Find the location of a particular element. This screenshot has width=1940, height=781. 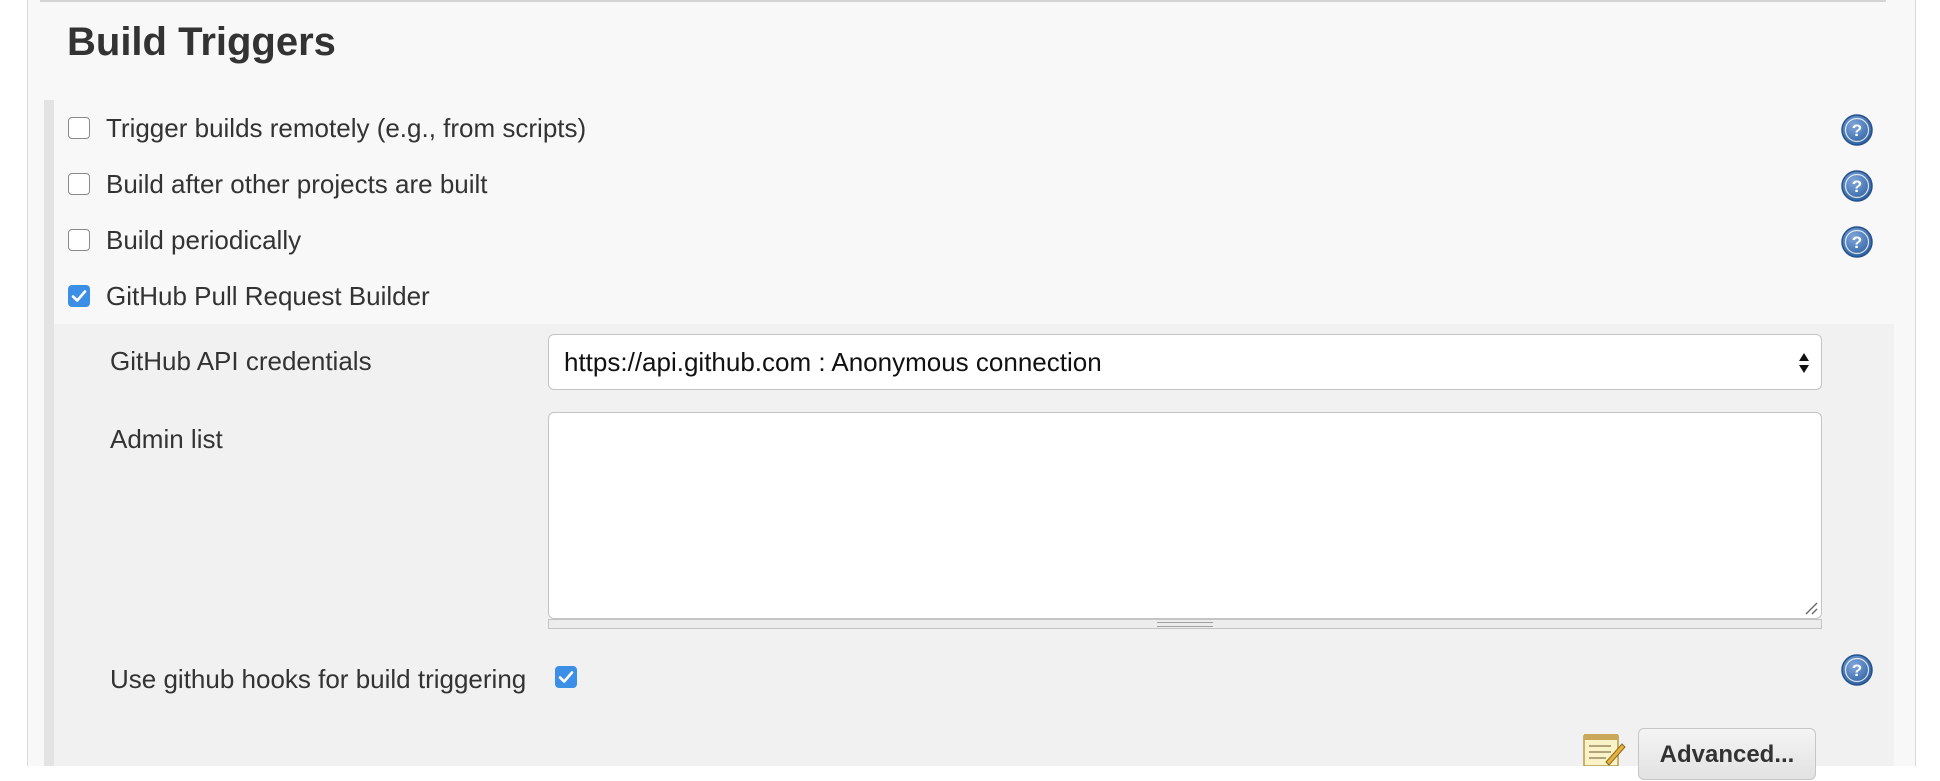

trigger-after-other-projects-row: Build after other projects are built is located at coordinates (278, 184).